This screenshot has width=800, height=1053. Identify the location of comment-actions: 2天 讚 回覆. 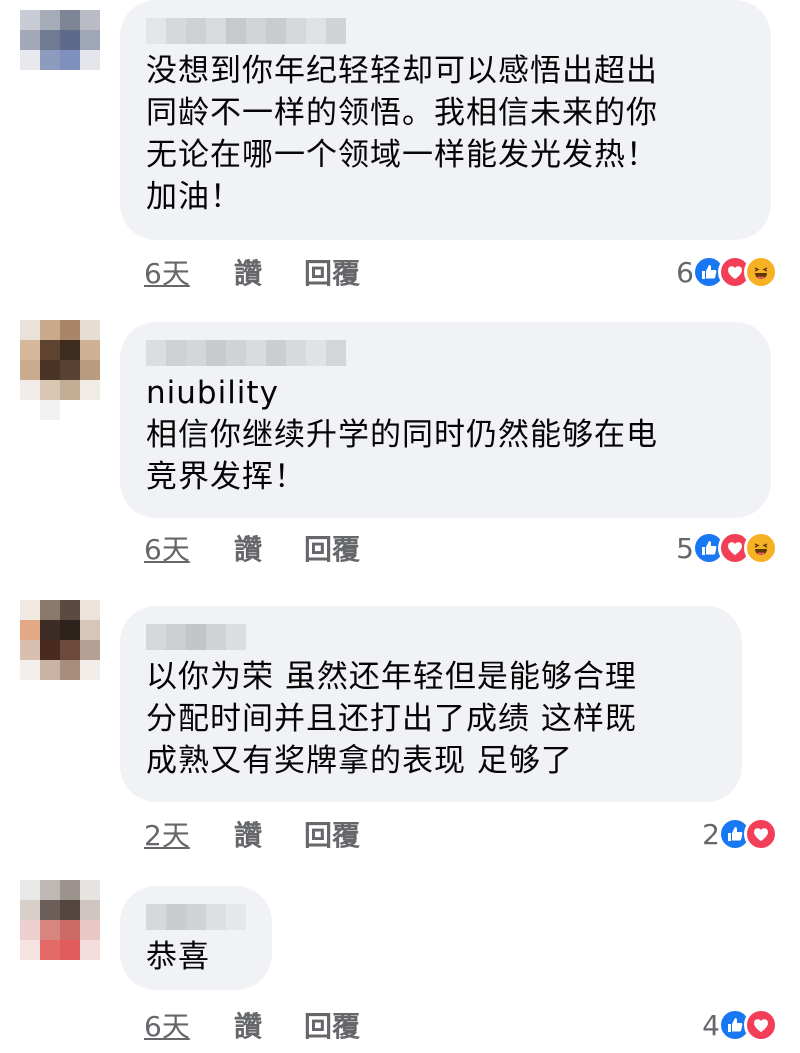
(252, 834).